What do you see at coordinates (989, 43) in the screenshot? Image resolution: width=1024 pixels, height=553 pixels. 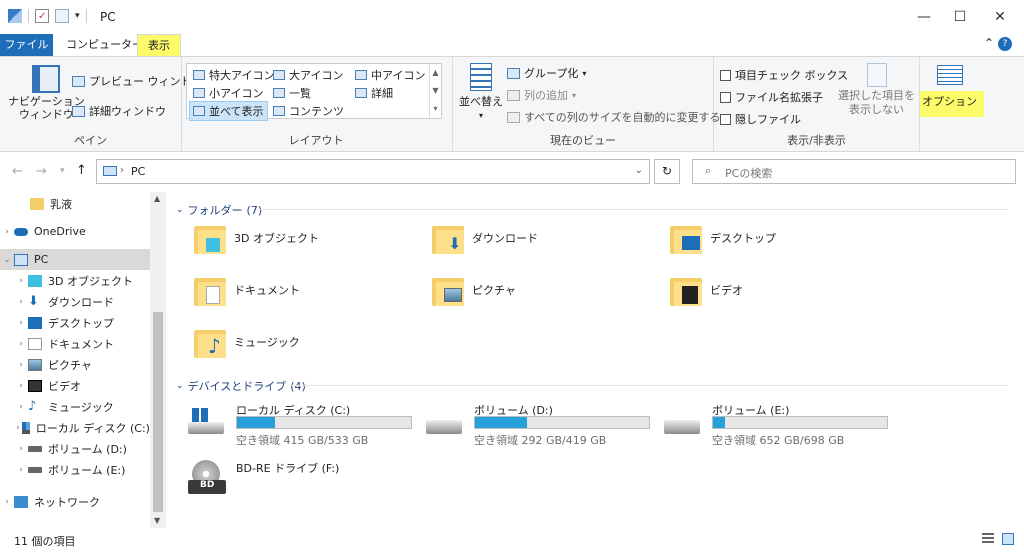 I see `collapse-ribbon-icon: ⌃` at bounding box center [989, 43].